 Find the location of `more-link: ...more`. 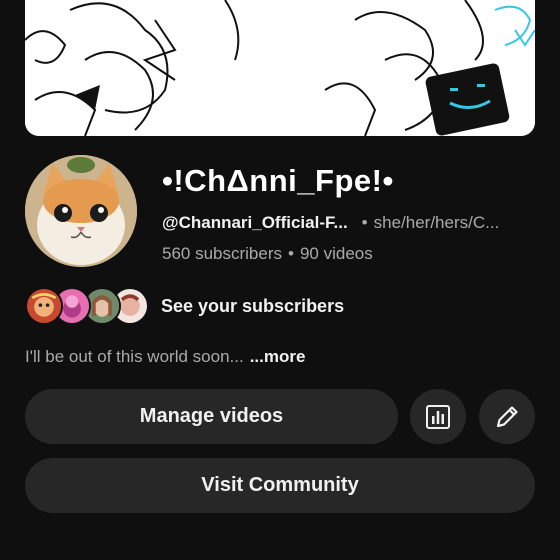

more-link: ...more is located at coordinates (278, 356).